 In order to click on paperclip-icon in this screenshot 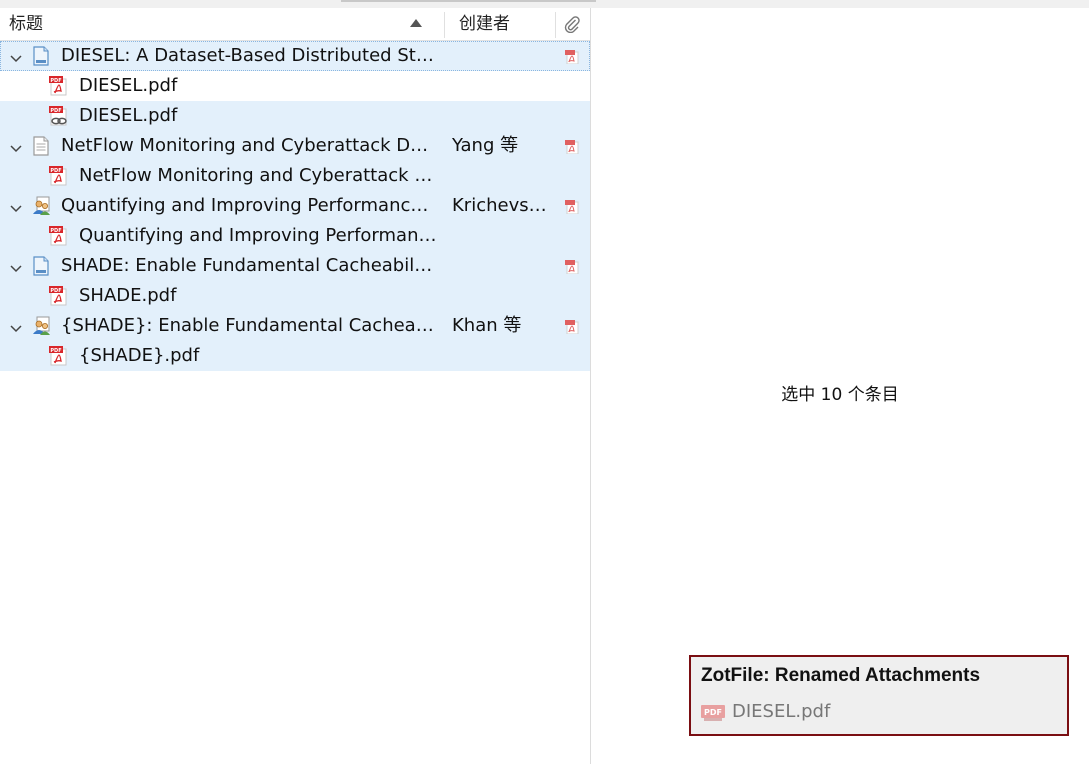, I will do `click(572, 25)`.